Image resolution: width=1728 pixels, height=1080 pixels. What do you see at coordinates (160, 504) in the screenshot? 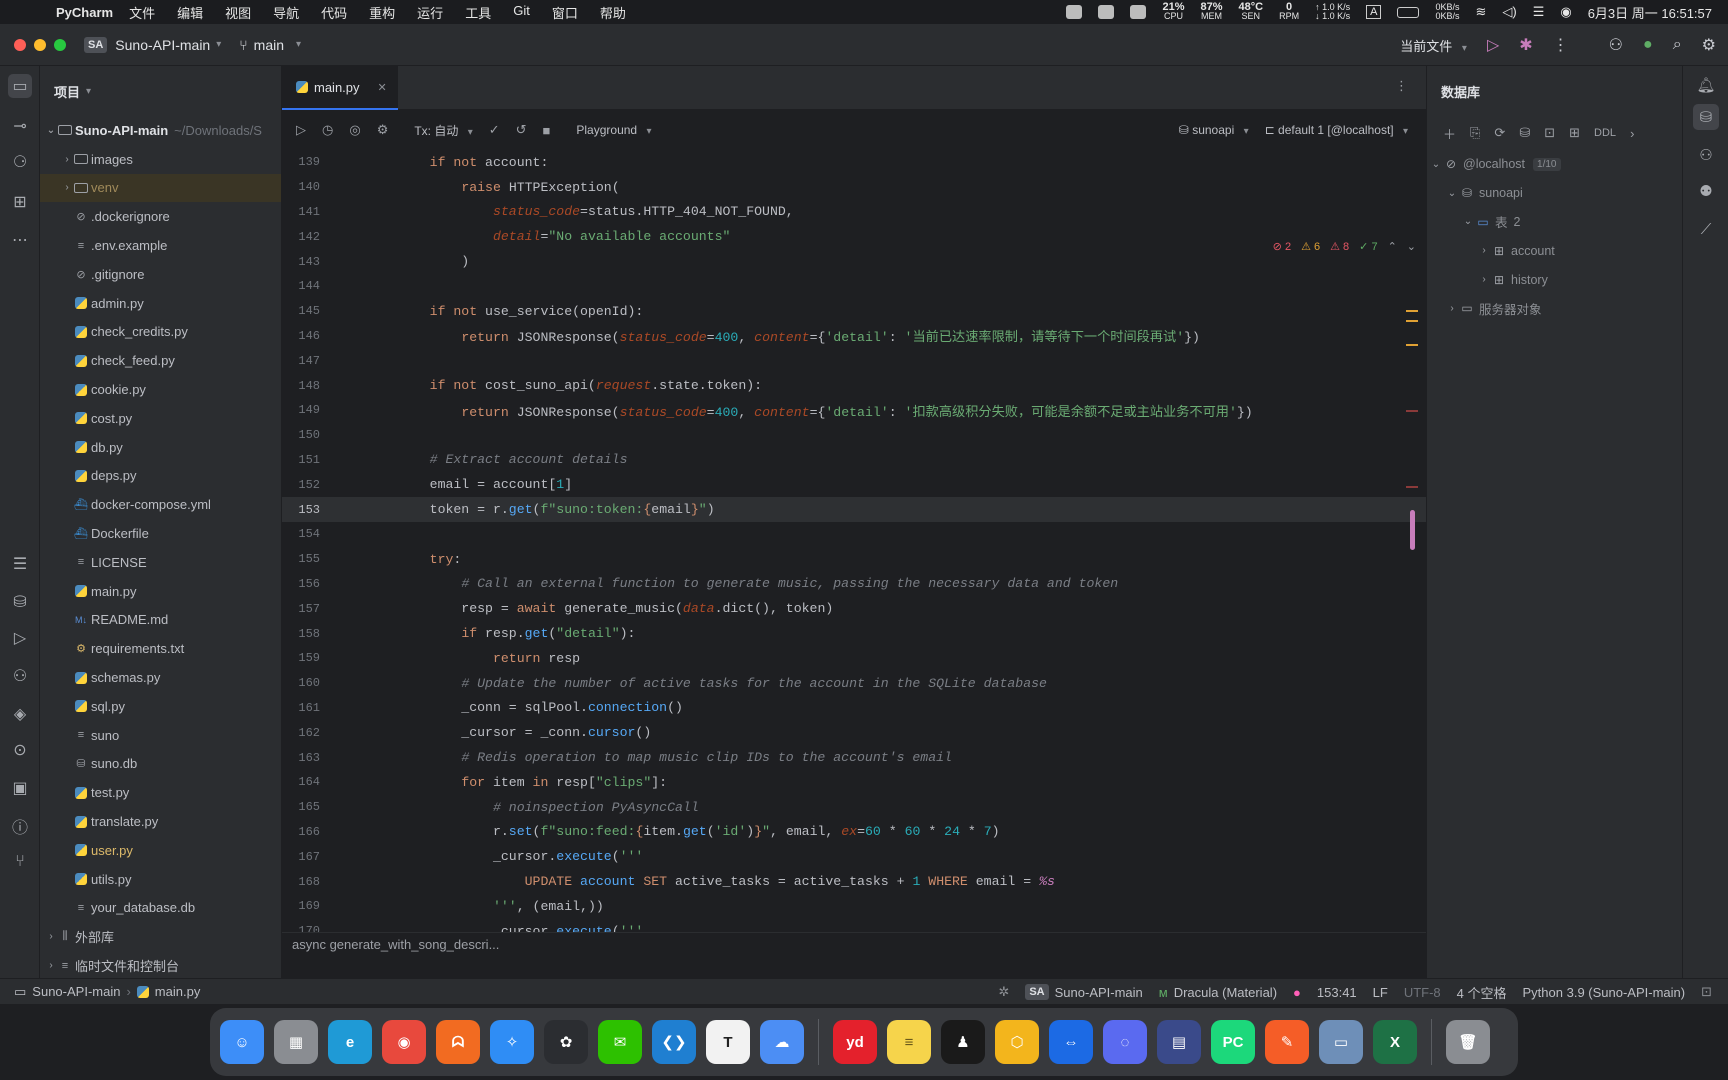
I see `tree-file: ⛴ docker-compose.yml` at bounding box center [160, 504].